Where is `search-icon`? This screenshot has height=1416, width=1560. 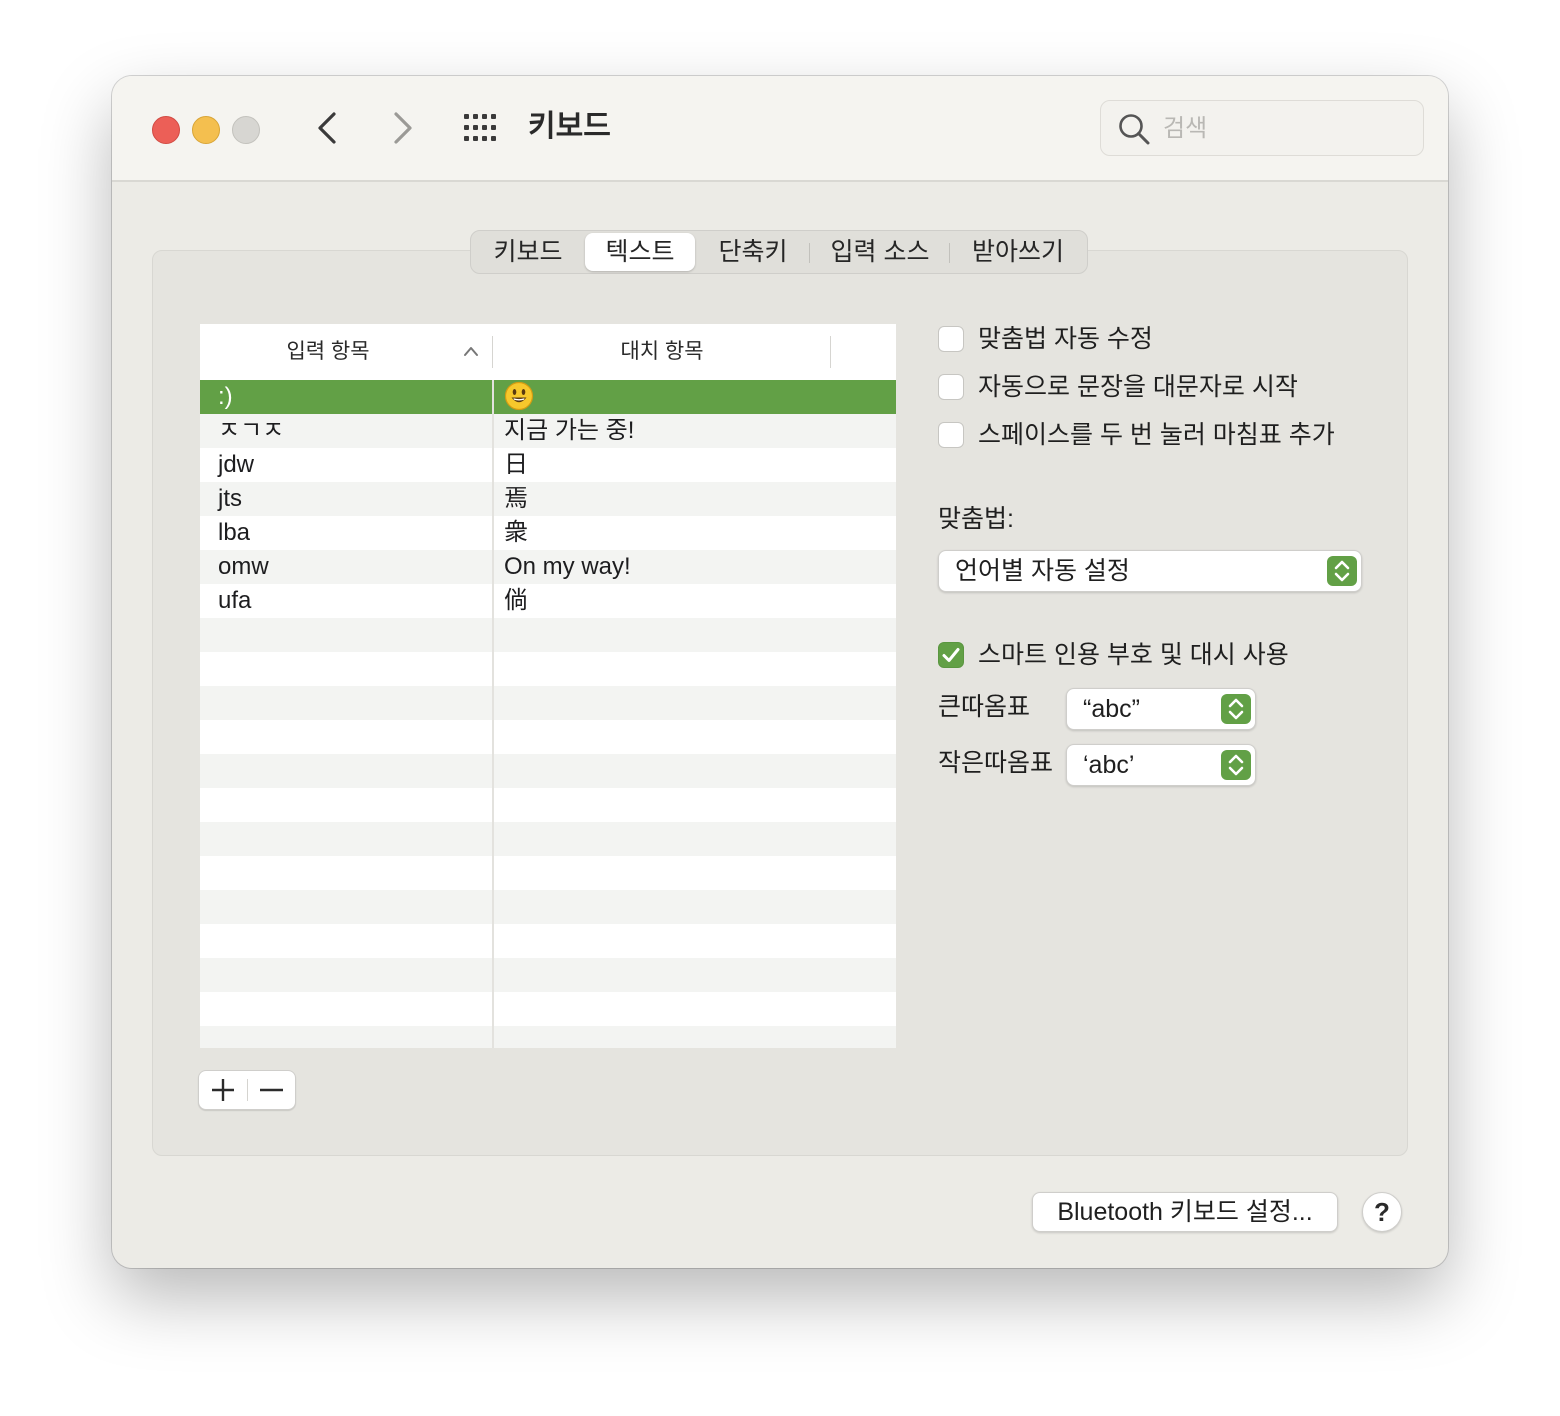 search-icon is located at coordinates (1134, 129).